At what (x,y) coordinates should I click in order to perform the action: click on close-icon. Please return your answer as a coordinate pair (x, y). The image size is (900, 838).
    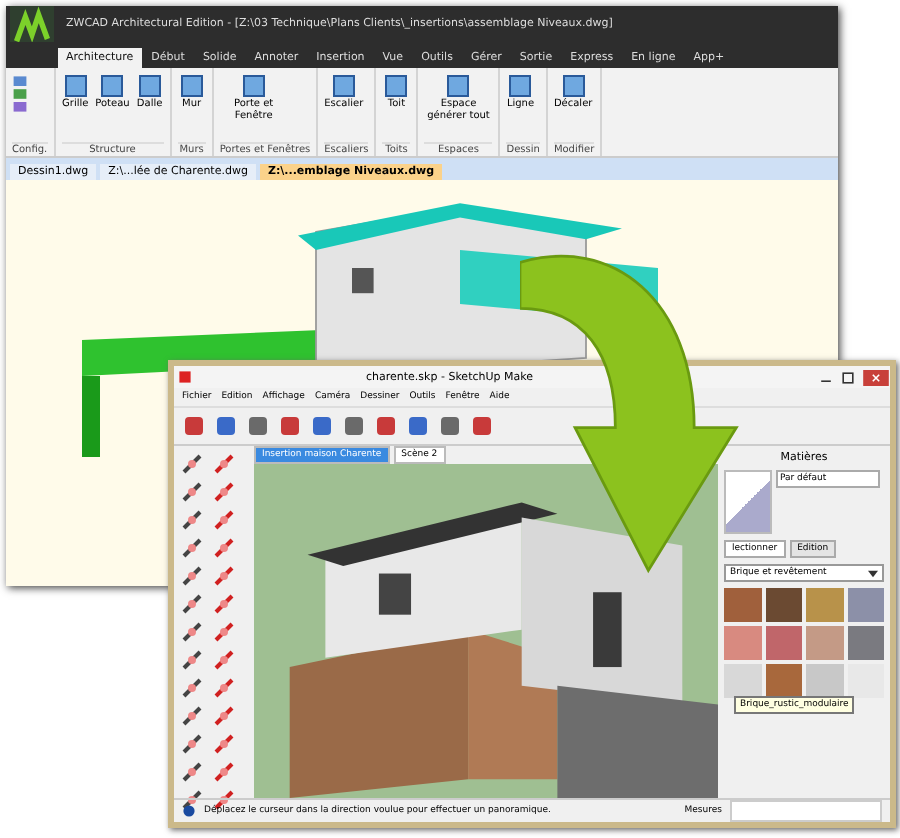
    Looking at the image, I should click on (876, 377).